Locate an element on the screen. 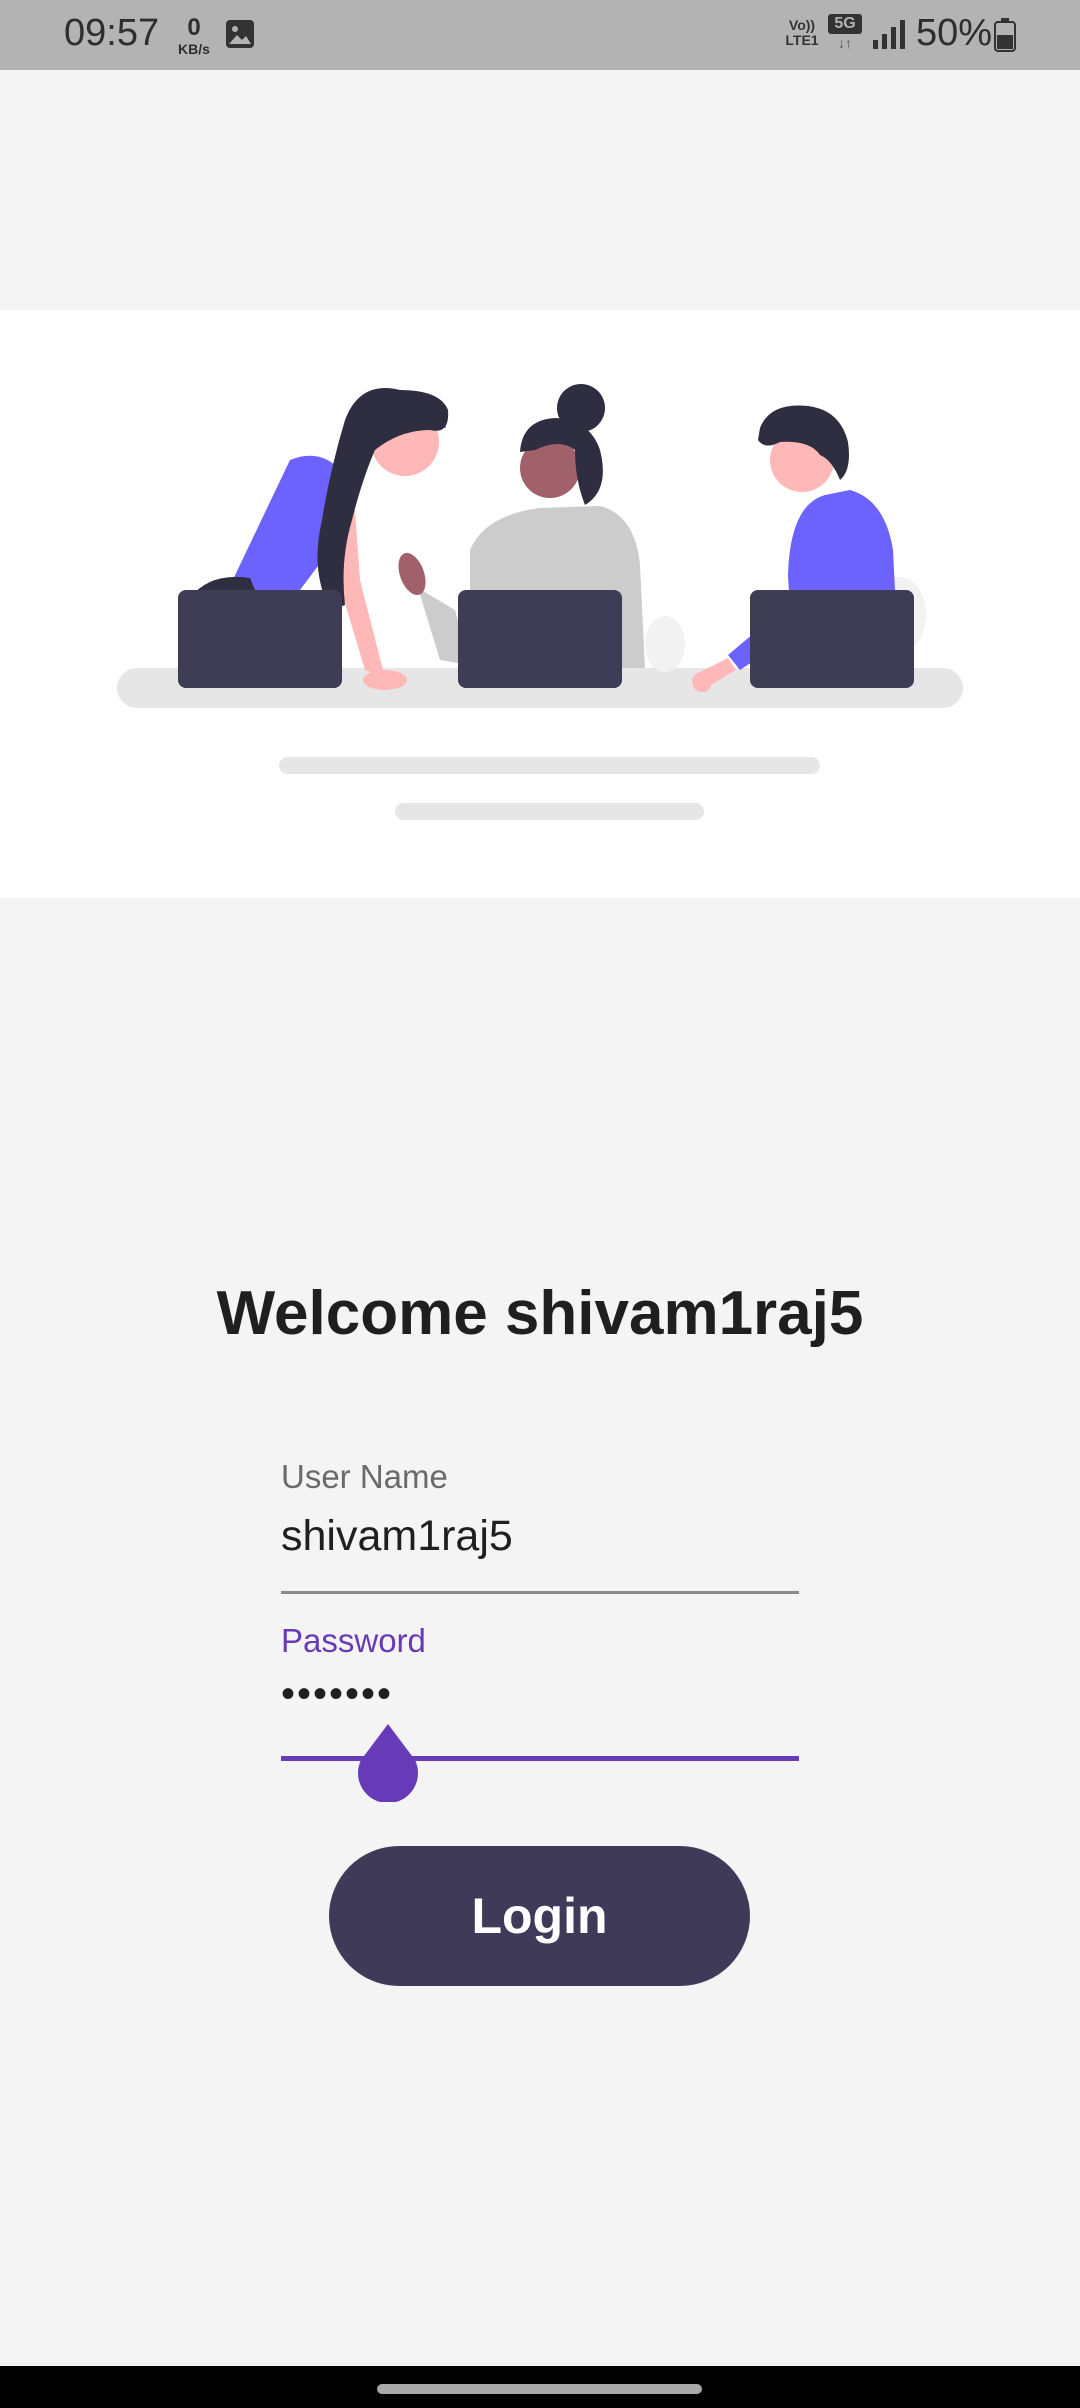  username-underline is located at coordinates (540, 1592).